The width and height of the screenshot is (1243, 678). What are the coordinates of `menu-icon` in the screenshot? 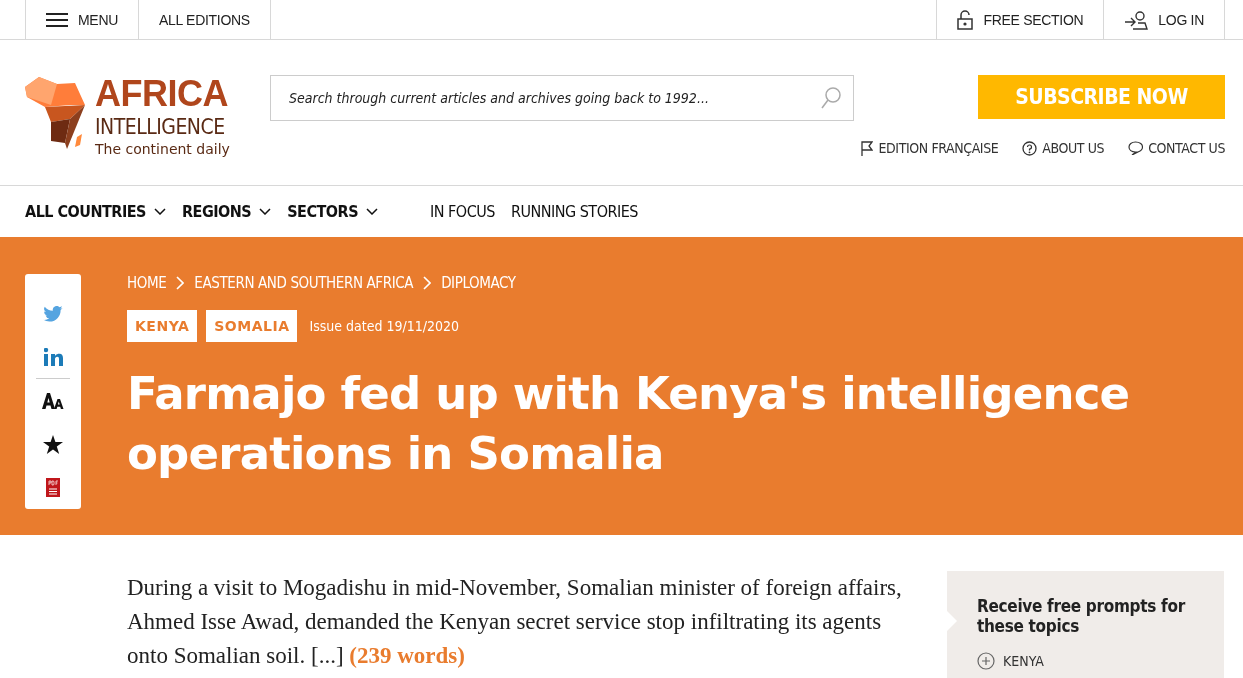 It's located at (57, 19).